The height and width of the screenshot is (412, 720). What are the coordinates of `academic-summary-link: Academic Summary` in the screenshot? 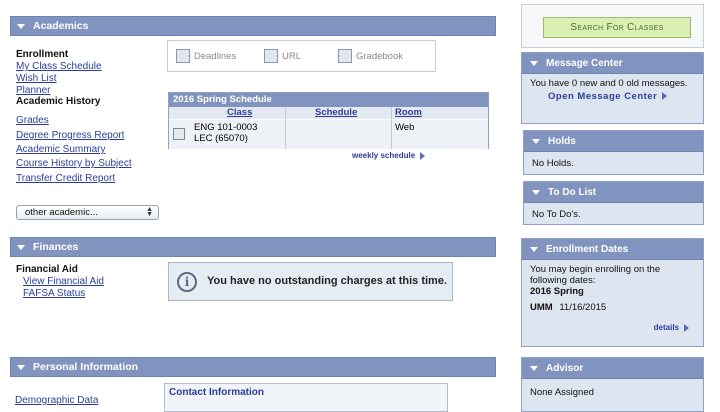 It's located at (60, 149).